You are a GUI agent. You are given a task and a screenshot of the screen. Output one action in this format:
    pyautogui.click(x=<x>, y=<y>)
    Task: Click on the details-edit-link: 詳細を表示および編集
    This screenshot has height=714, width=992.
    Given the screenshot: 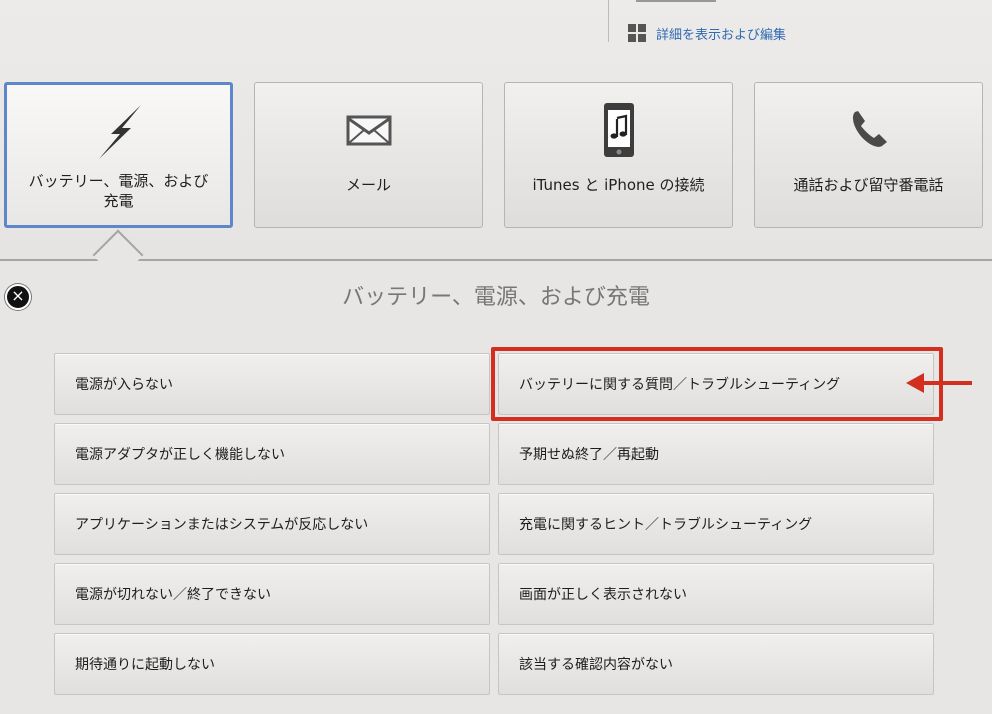 What is the action you would take?
    pyautogui.click(x=707, y=33)
    